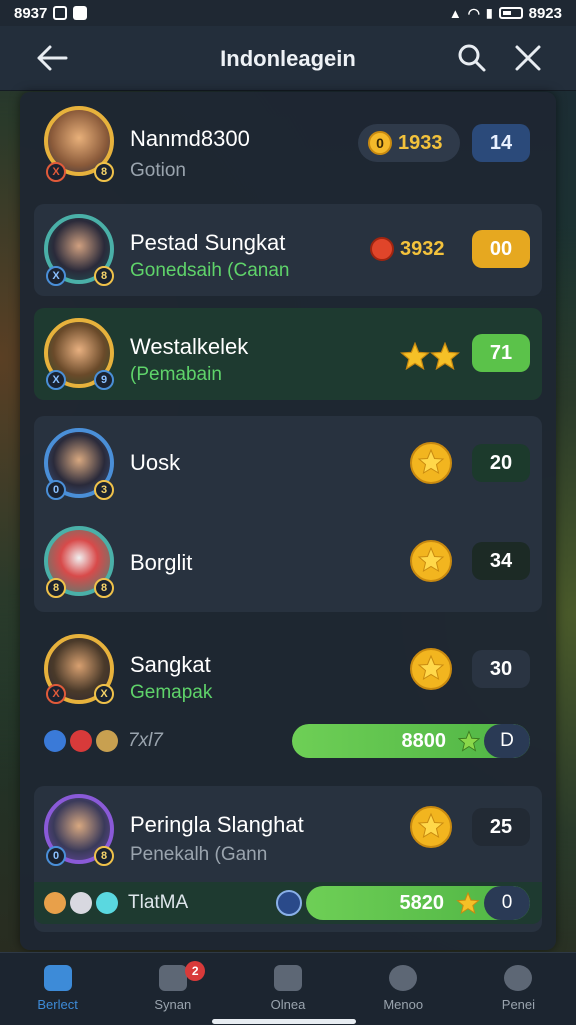 The image size is (576, 1025). What do you see at coordinates (510, 13) in the screenshot?
I see `battery-icon` at bounding box center [510, 13].